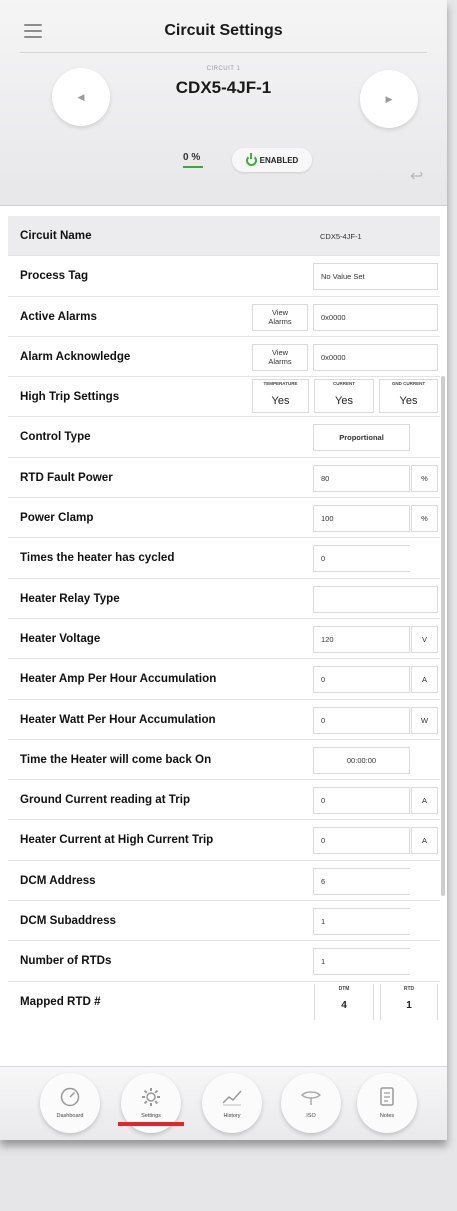 The width and height of the screenshot is (457, 1211). I want to click on tab-label: History, so click(232, 1116).